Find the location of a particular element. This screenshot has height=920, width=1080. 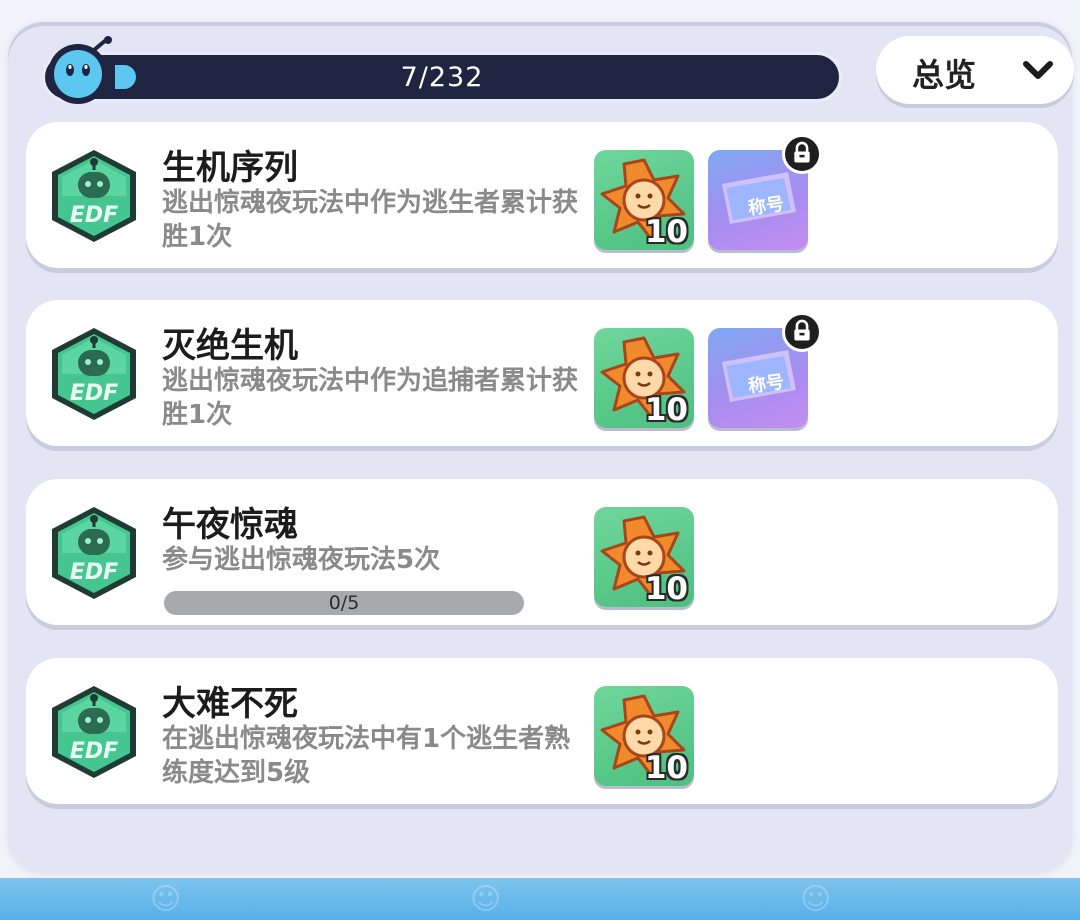

achievement-title: 生机序列 is located at coordinates (230, 168).